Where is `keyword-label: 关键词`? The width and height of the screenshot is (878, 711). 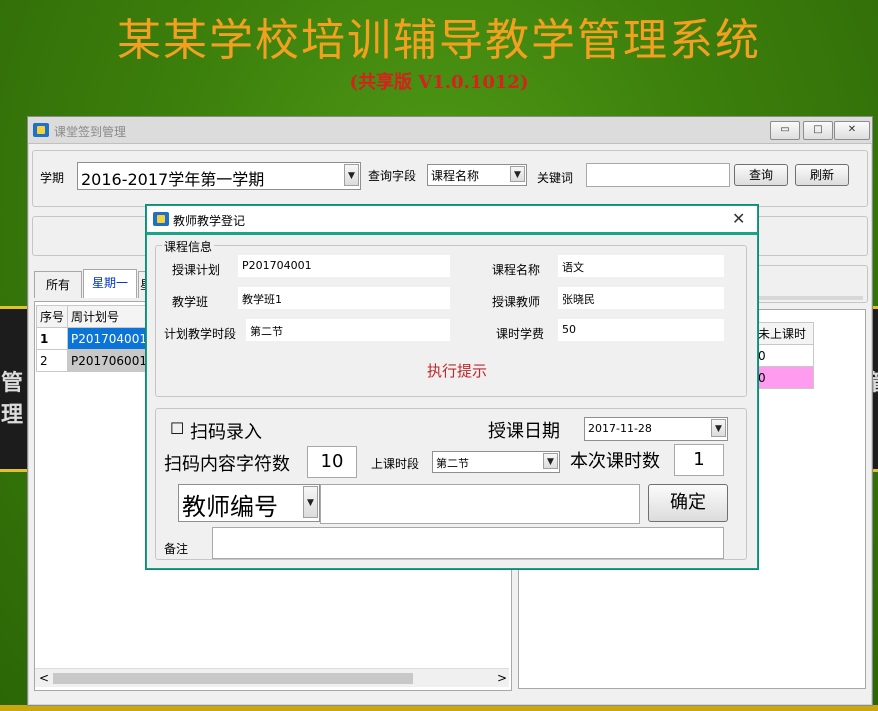 keyword-label: 关键词 is located at coordinates (555, 178).